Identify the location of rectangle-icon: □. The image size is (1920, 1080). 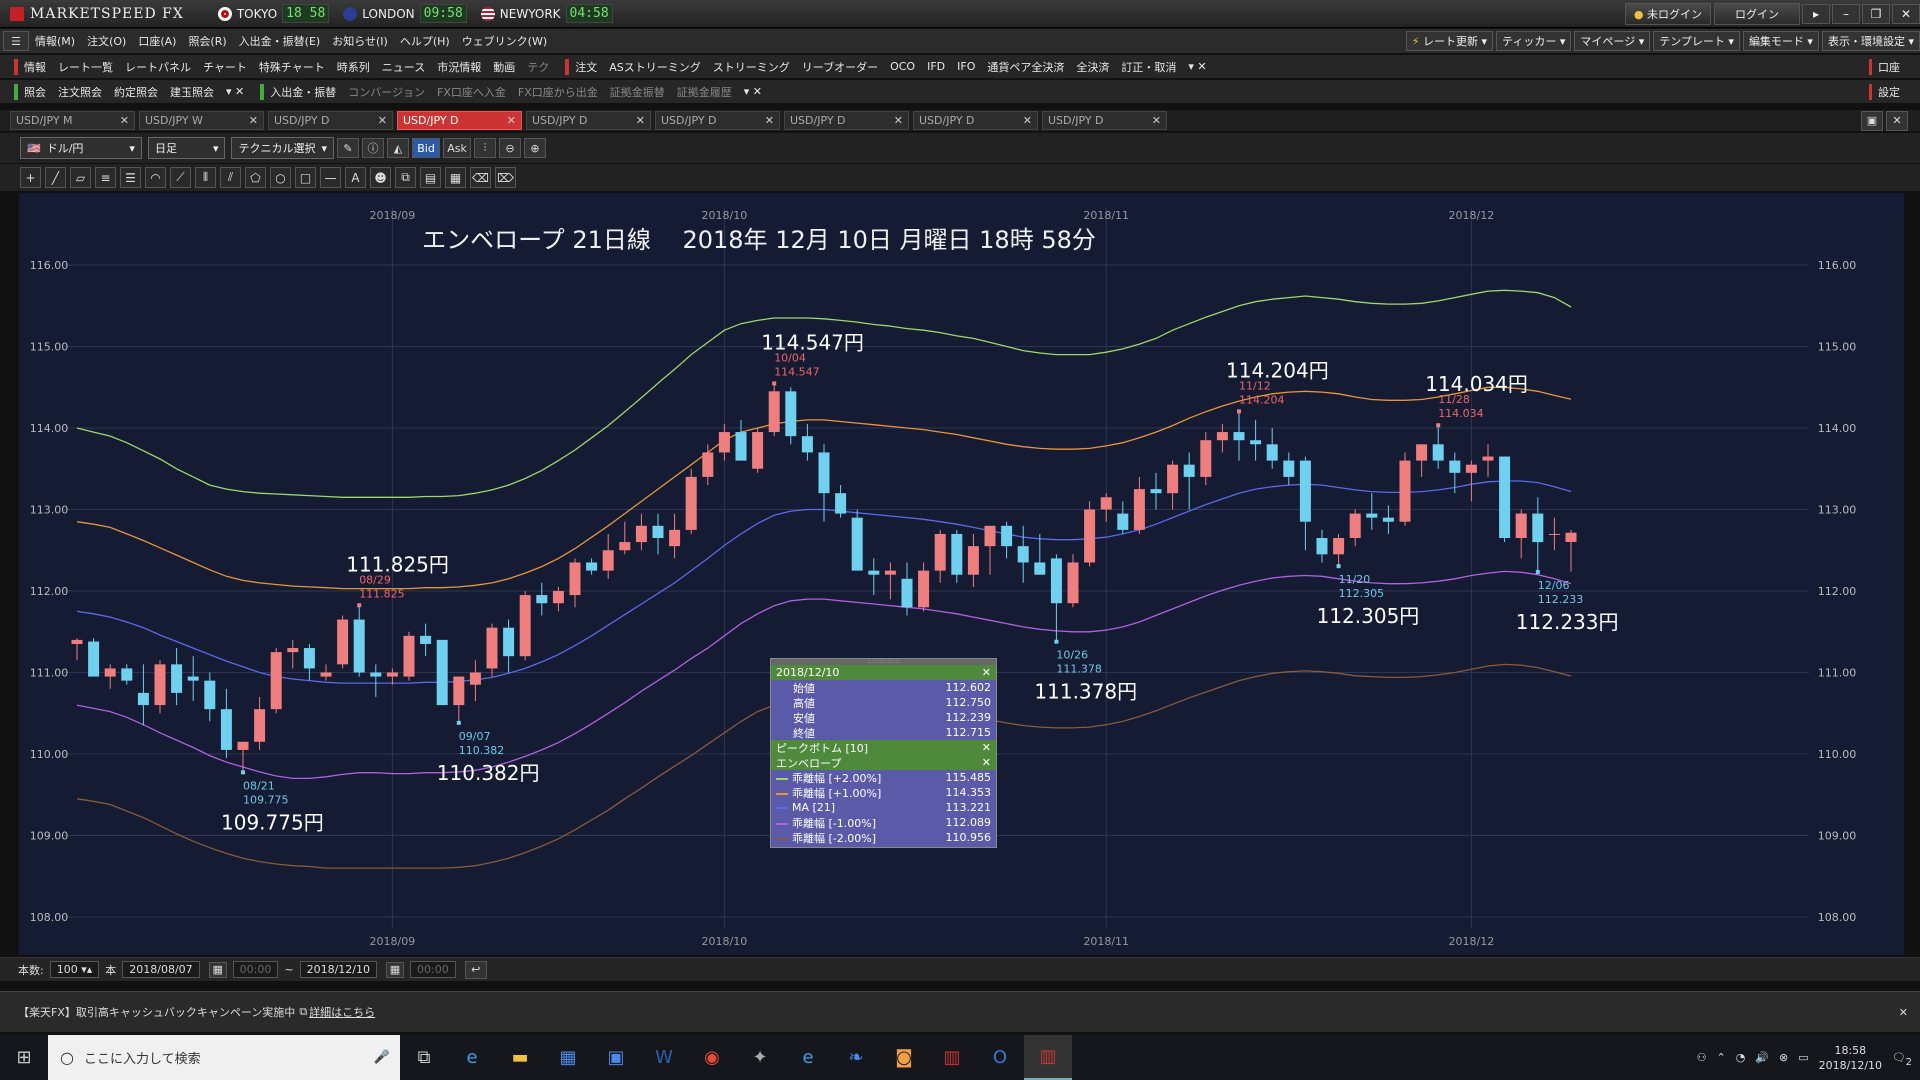
(305, 177).